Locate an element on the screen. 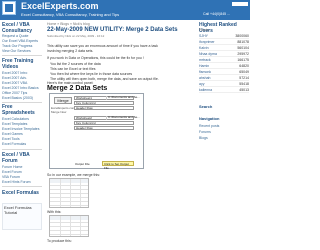  spreadsheets-item: Excel Tools is located at coordinates (11, 139).